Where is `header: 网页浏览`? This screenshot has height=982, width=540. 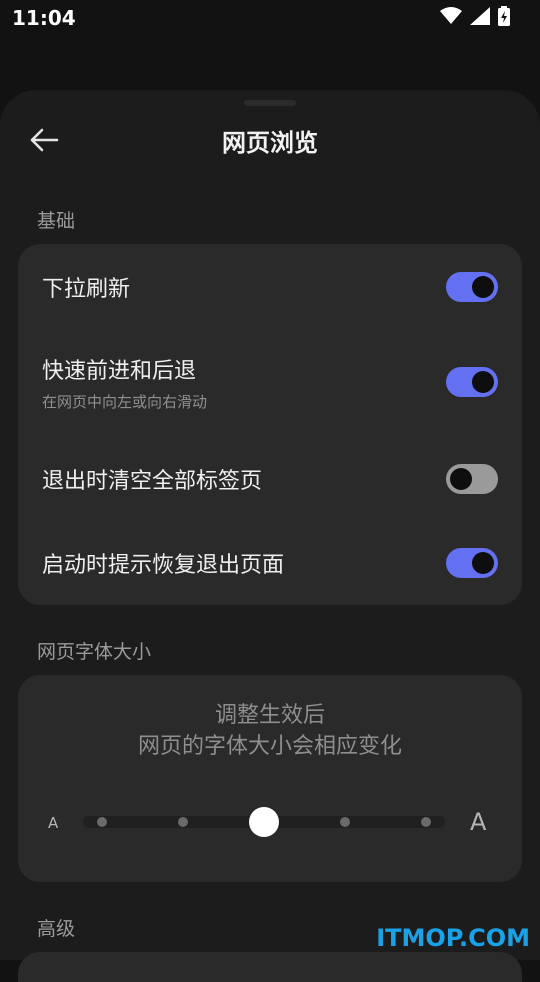 header: 网页浏览 is located at coordinates (270, 140).